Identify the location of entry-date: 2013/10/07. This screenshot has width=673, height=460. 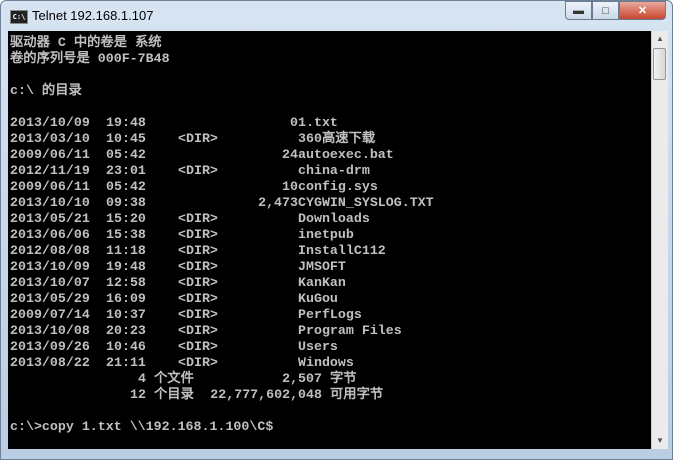
(50, 282).